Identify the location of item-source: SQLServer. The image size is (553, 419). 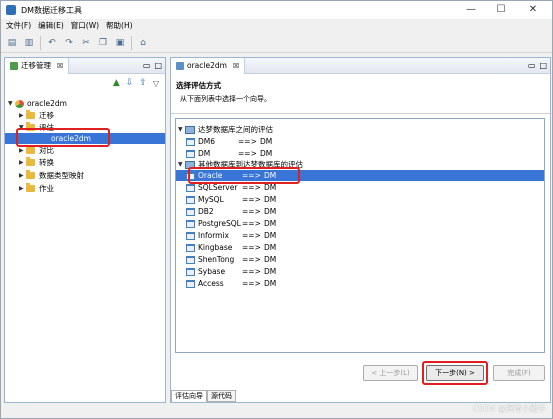
(218, 187).